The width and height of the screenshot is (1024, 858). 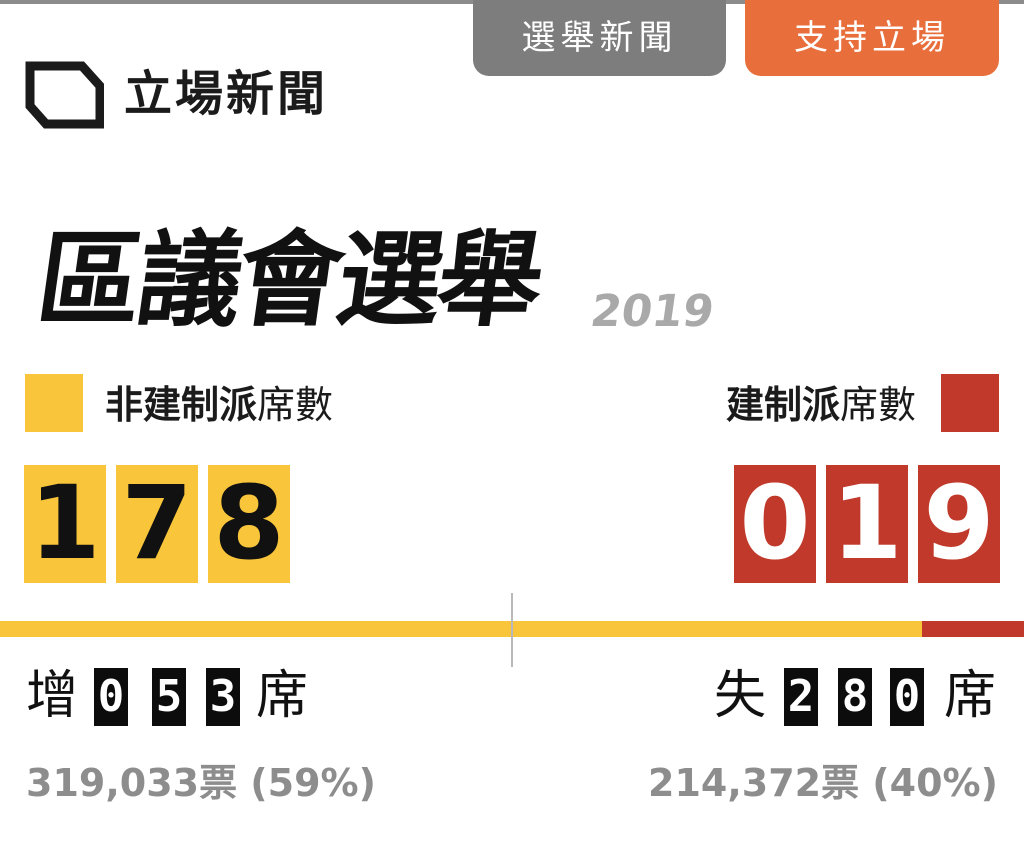 What do you see at coordinates (64, 95) in the screenshot?
I see `hexagon-outline-logo-icon` at bounding box center [64, 95].